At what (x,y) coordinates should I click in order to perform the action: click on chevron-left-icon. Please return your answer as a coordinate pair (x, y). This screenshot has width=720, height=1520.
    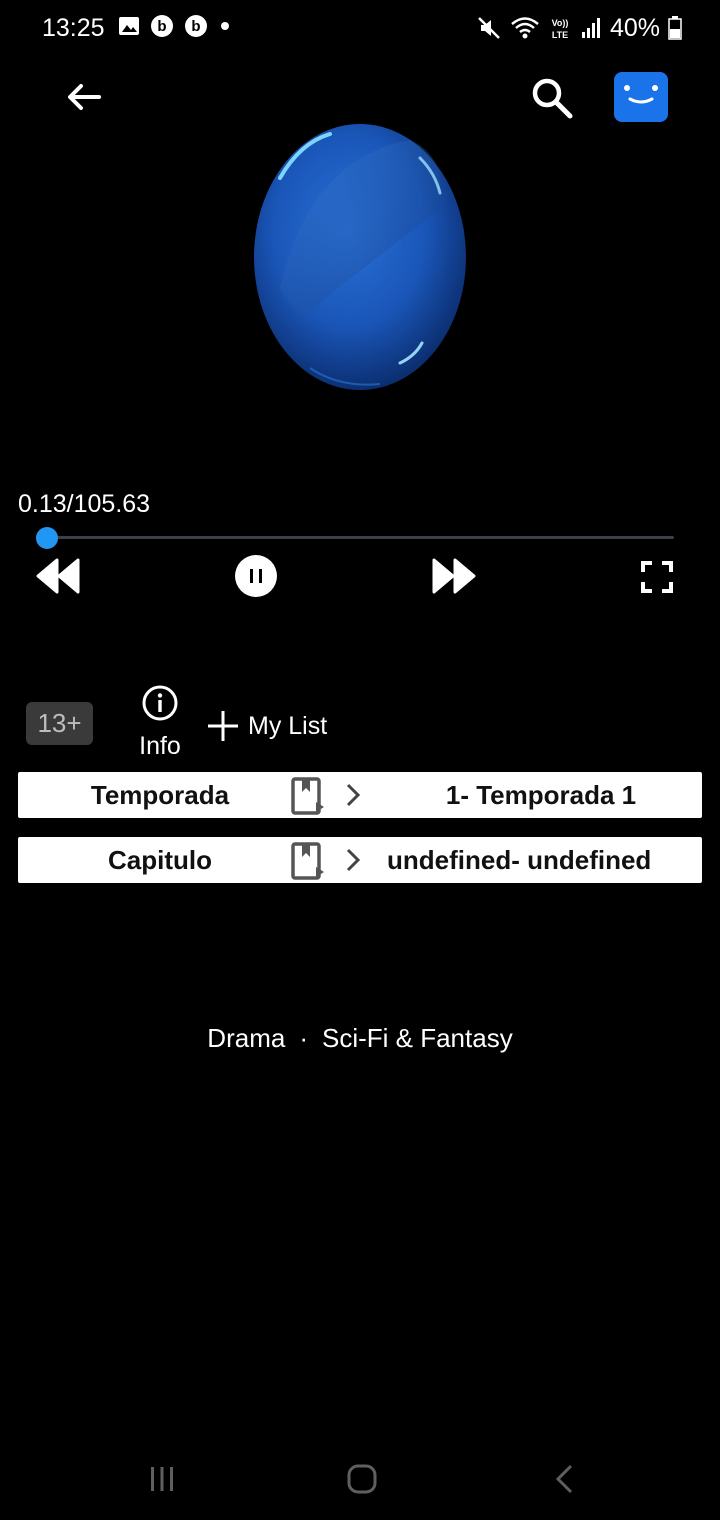
    Looking at the image, I should click on (564, 1479).